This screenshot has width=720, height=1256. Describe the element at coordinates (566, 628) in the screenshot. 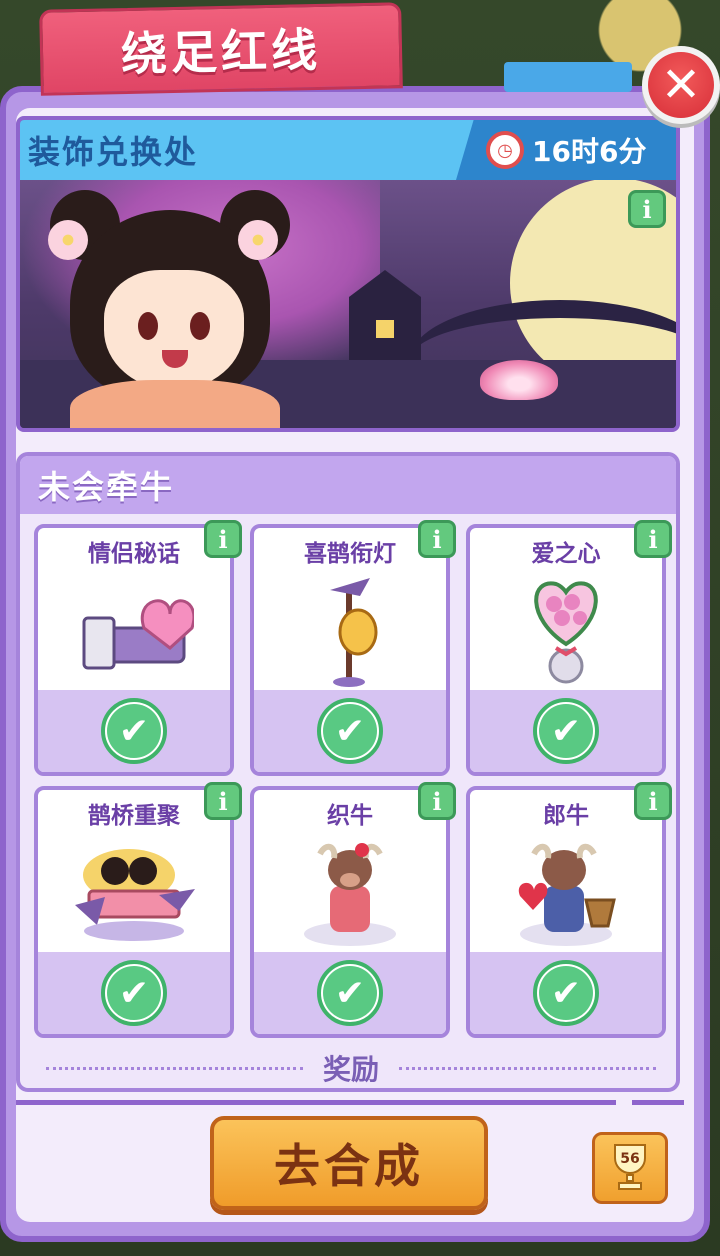

I see `heart-bouquet-icon` at that location.